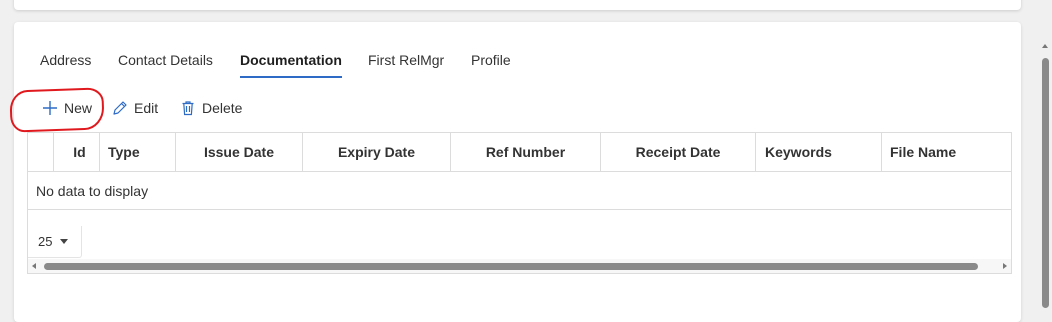  Describe the element at coordinates (45, 241) in the screenshot. I see `page-size-value: 25` at that location.